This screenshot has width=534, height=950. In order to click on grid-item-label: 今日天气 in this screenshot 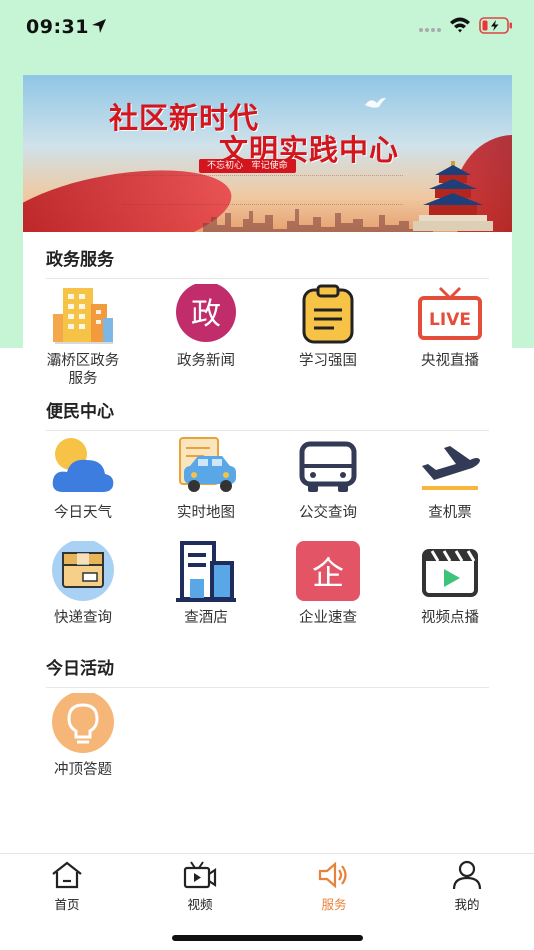, I will do `click(83, 513)`.